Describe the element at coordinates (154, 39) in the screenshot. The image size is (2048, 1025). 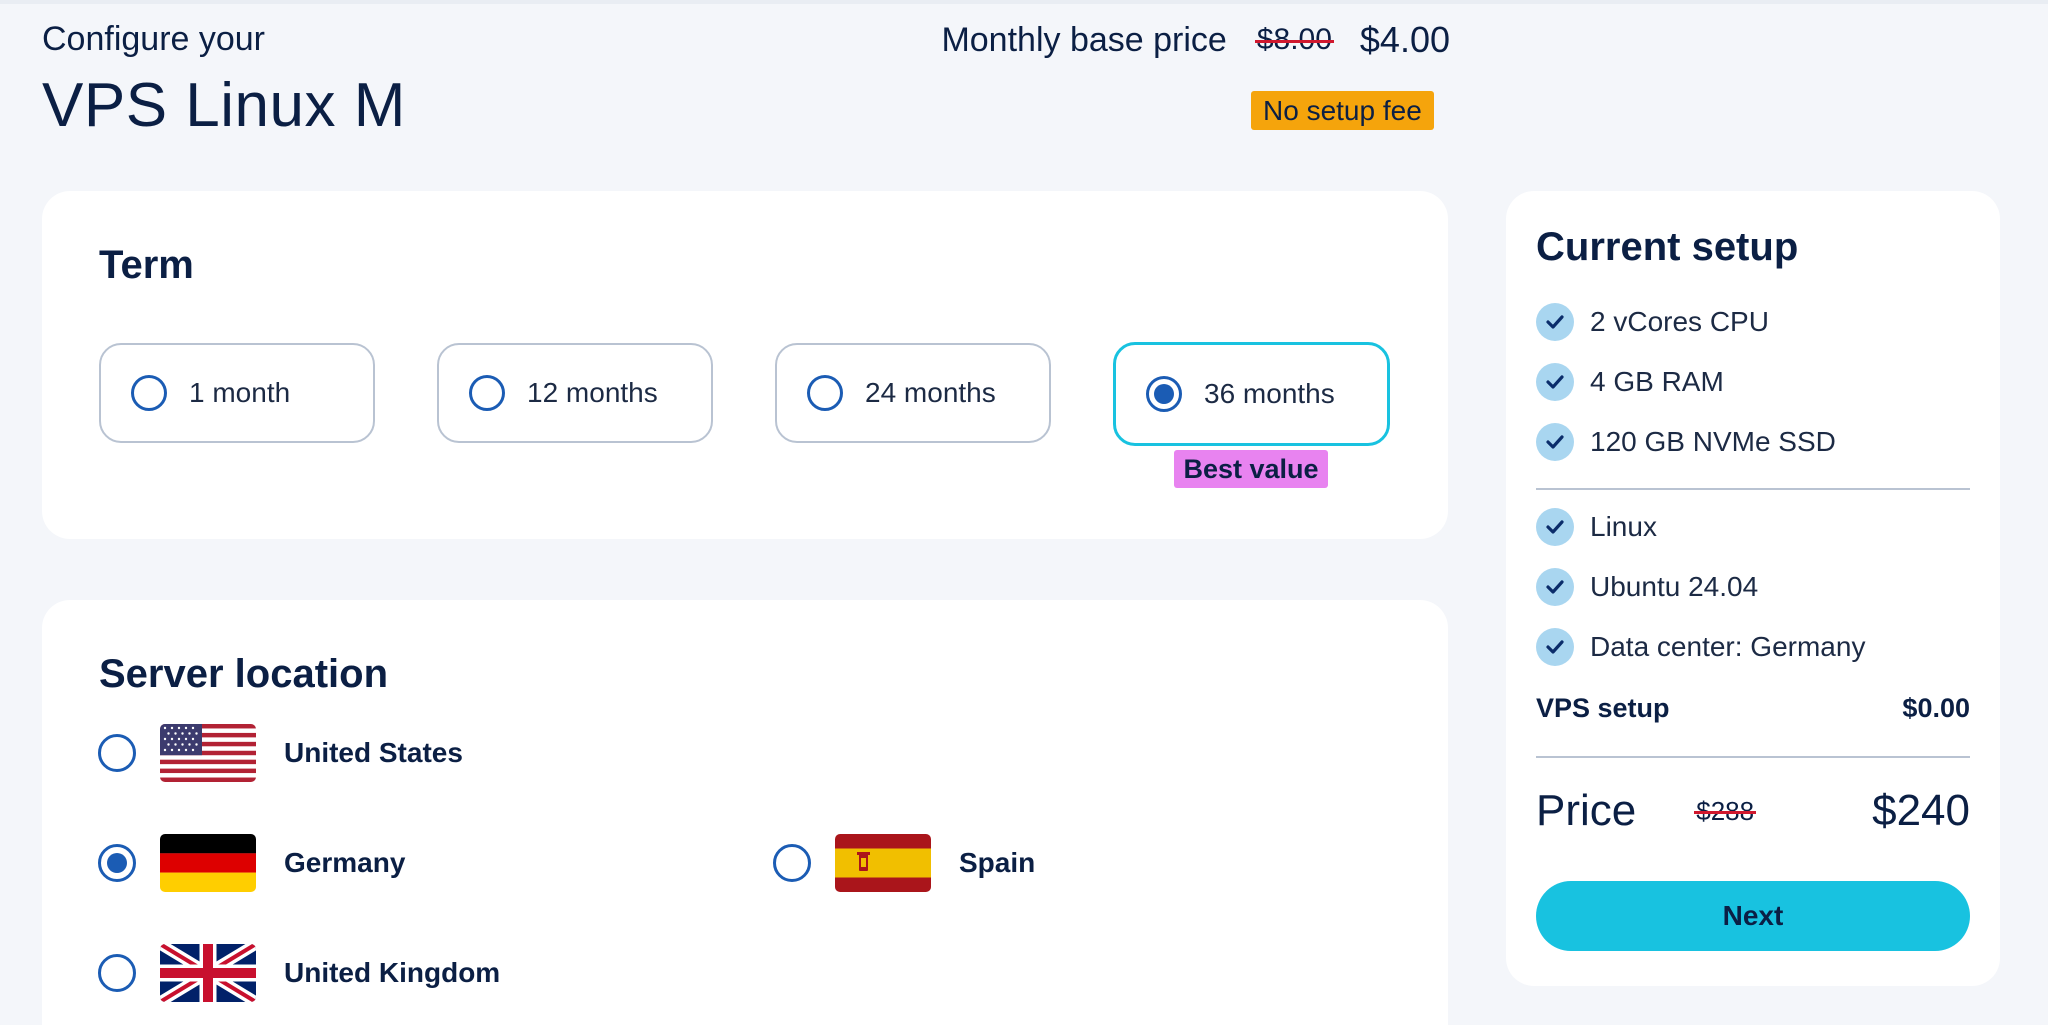
I see `page-subtitle: Configure your` at that location.